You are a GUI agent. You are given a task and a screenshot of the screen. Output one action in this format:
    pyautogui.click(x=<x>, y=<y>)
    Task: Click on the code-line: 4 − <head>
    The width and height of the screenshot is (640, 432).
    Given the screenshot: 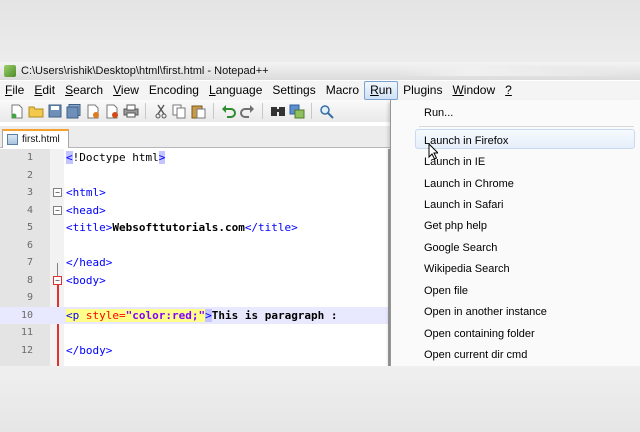 What is the action you would take?
    pyautogui.click(x=195, y=210)
    